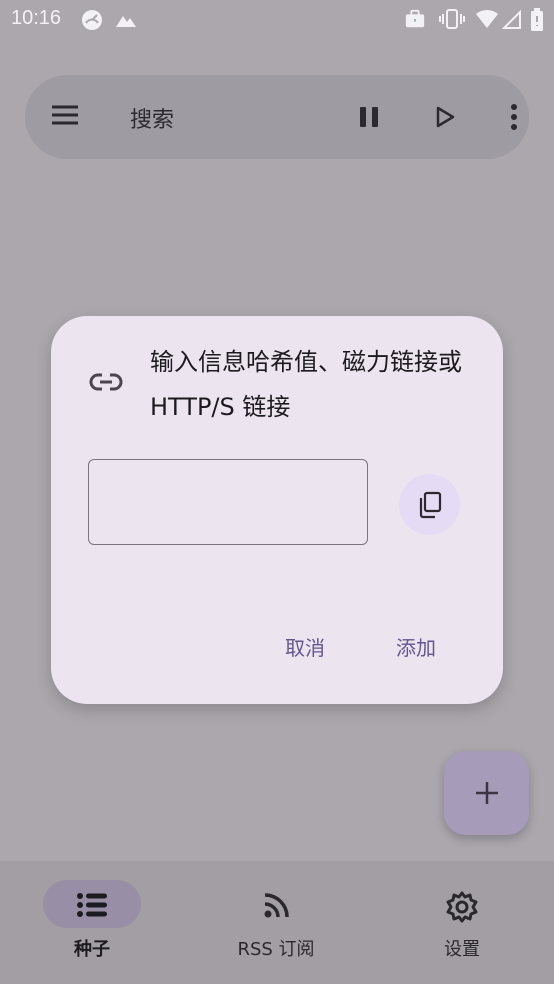 This screenshot has width=554, height=984. I want to click on mountain-icon, so click(126, 22).